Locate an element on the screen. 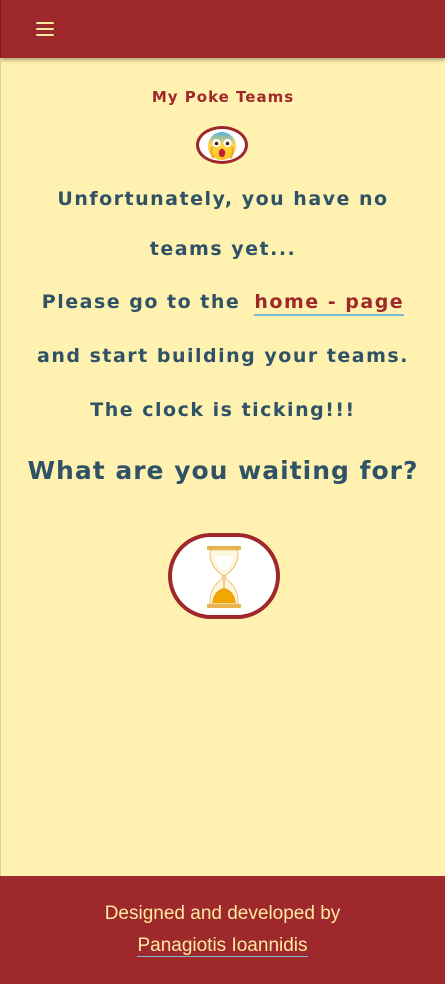 This screenshot has height=984, width=445. home-page-link: home - page is located at coordinates (329, 303).